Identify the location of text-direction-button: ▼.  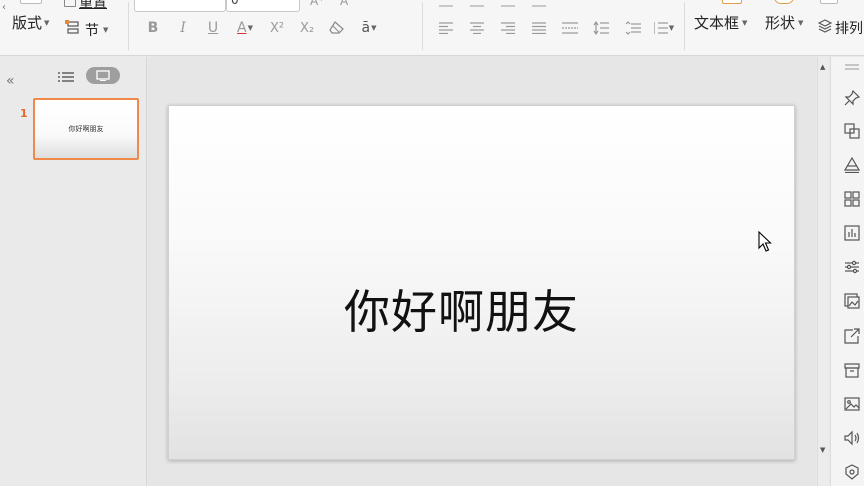
(664, 28).